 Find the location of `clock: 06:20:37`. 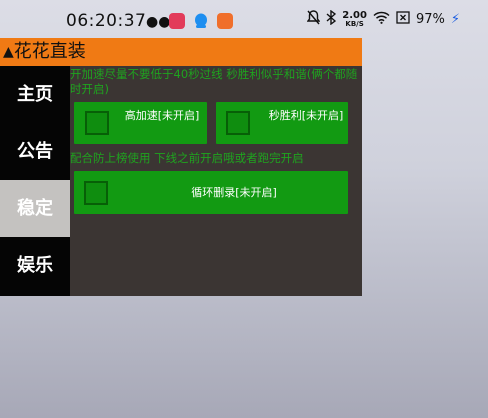

clock: 06:20:37 is located at coordinates (106, 21).